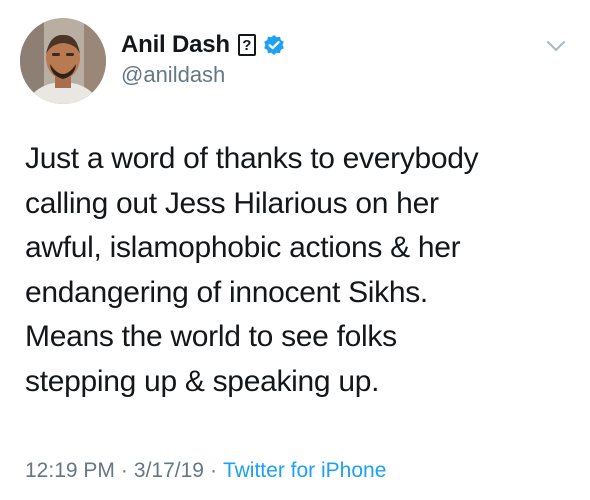  Describe the element at coordinates (70, 471) in the screenshot. I see `tweet-time: 12:19 PM` at that location.